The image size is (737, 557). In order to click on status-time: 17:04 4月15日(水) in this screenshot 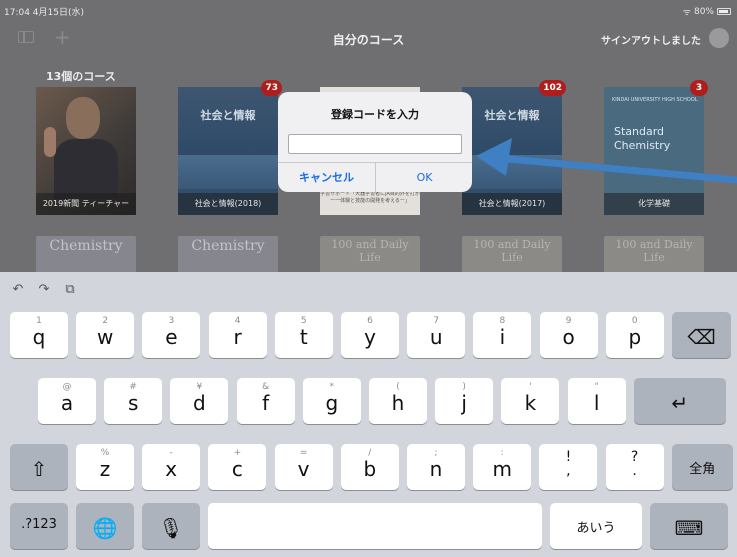, I will do `click(44, 13)`.